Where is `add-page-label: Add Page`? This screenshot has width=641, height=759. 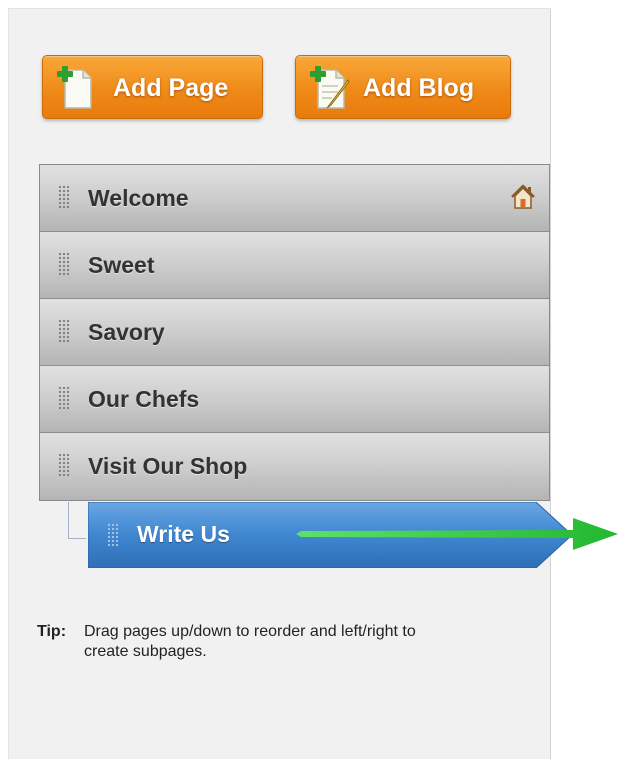 add-page-label: Add Page is located at coordinates (171, 88).